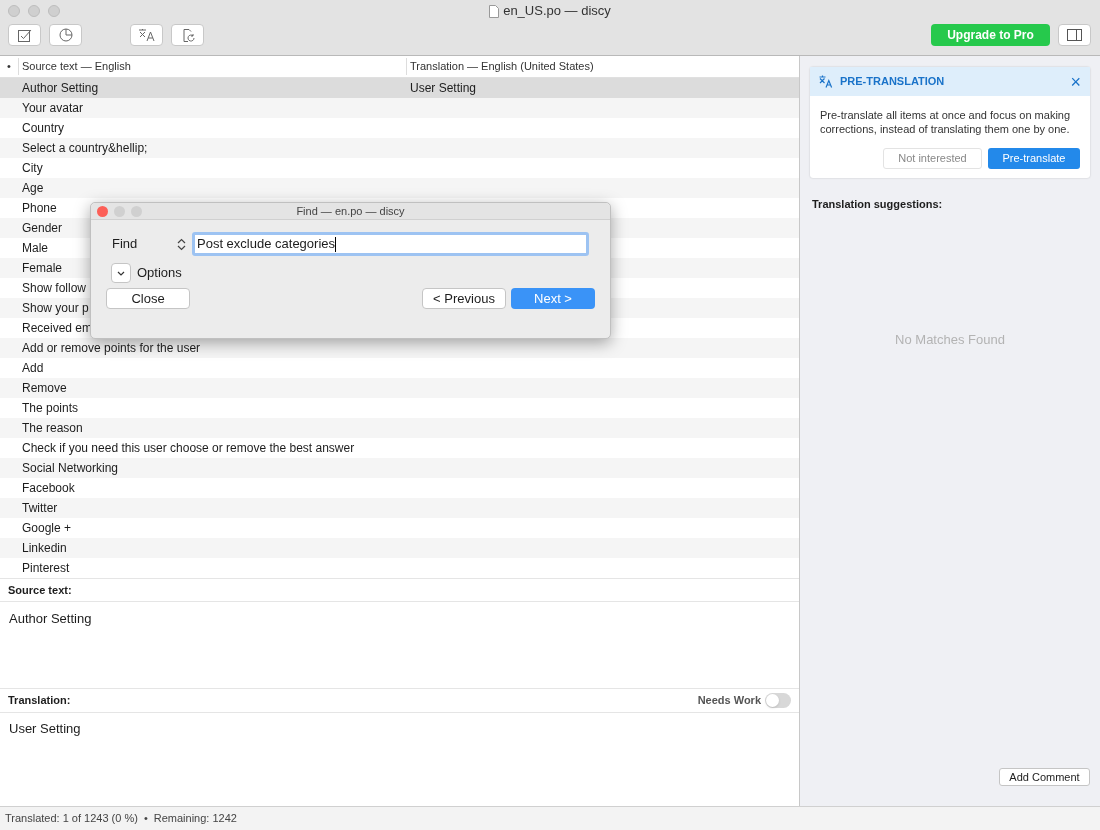 Image resolution: width=1100 pixels, height=830 pixels. I want to click on chevron-down-icon, so click(121, 273).